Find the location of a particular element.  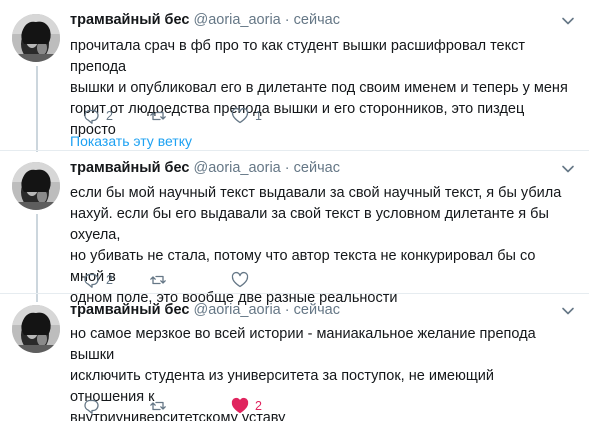

reply-button is located at coordinates (94, 406).